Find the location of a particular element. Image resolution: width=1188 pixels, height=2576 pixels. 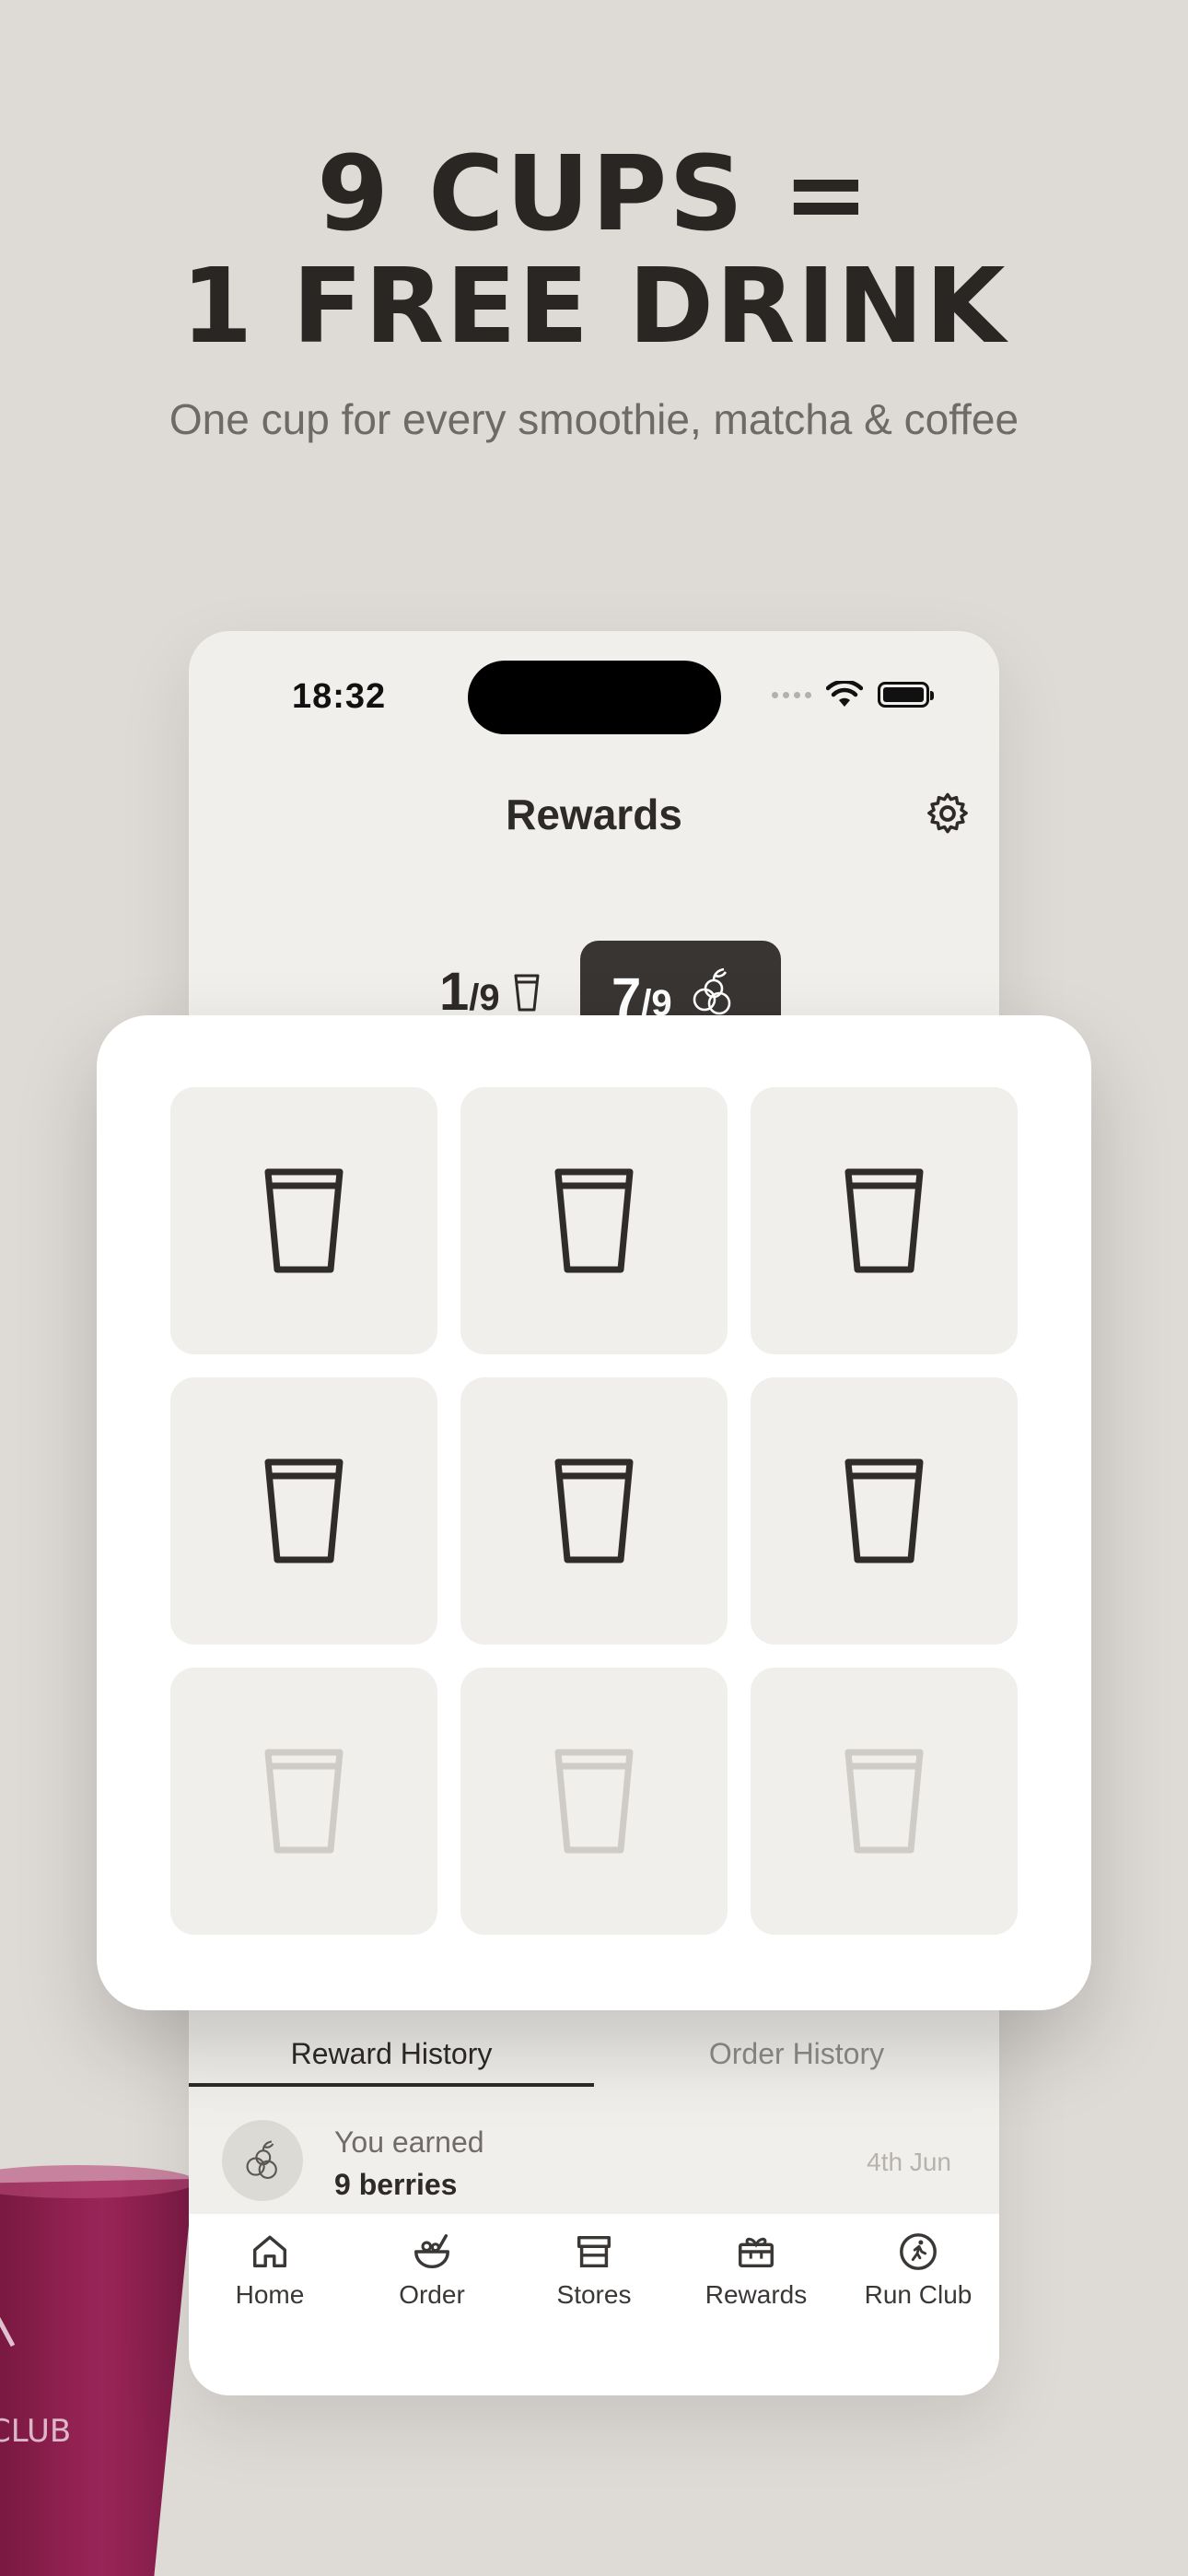

tabbar-label: Order is located at coordinates (432, 2294).